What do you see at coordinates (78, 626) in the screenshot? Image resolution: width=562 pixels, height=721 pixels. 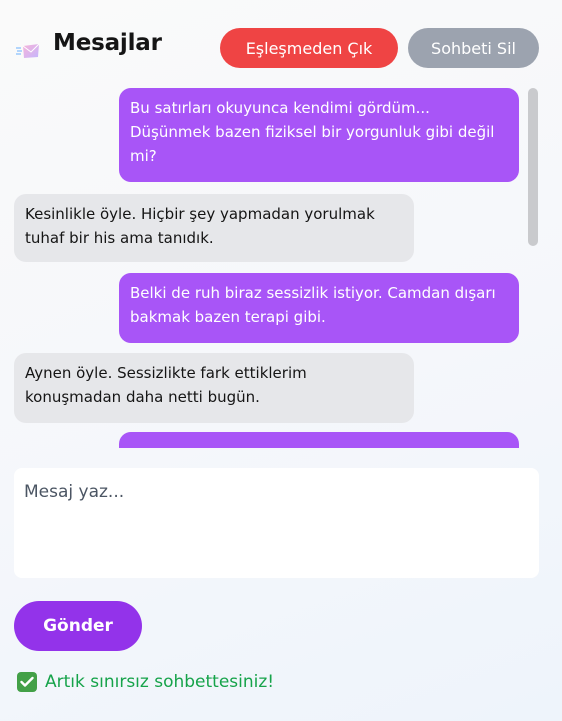 I see `send-button: Gönder` at bounding box center [78, 626].